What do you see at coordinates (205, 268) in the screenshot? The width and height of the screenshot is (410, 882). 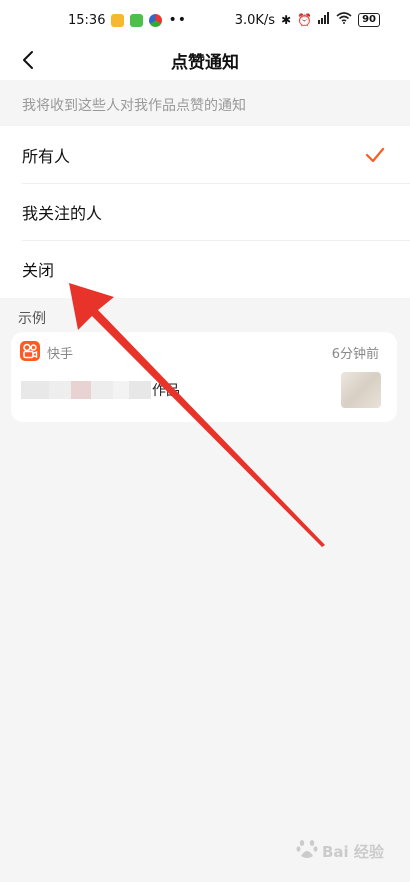 I see `option-off: 关闭` at bounding box center [205, 268].